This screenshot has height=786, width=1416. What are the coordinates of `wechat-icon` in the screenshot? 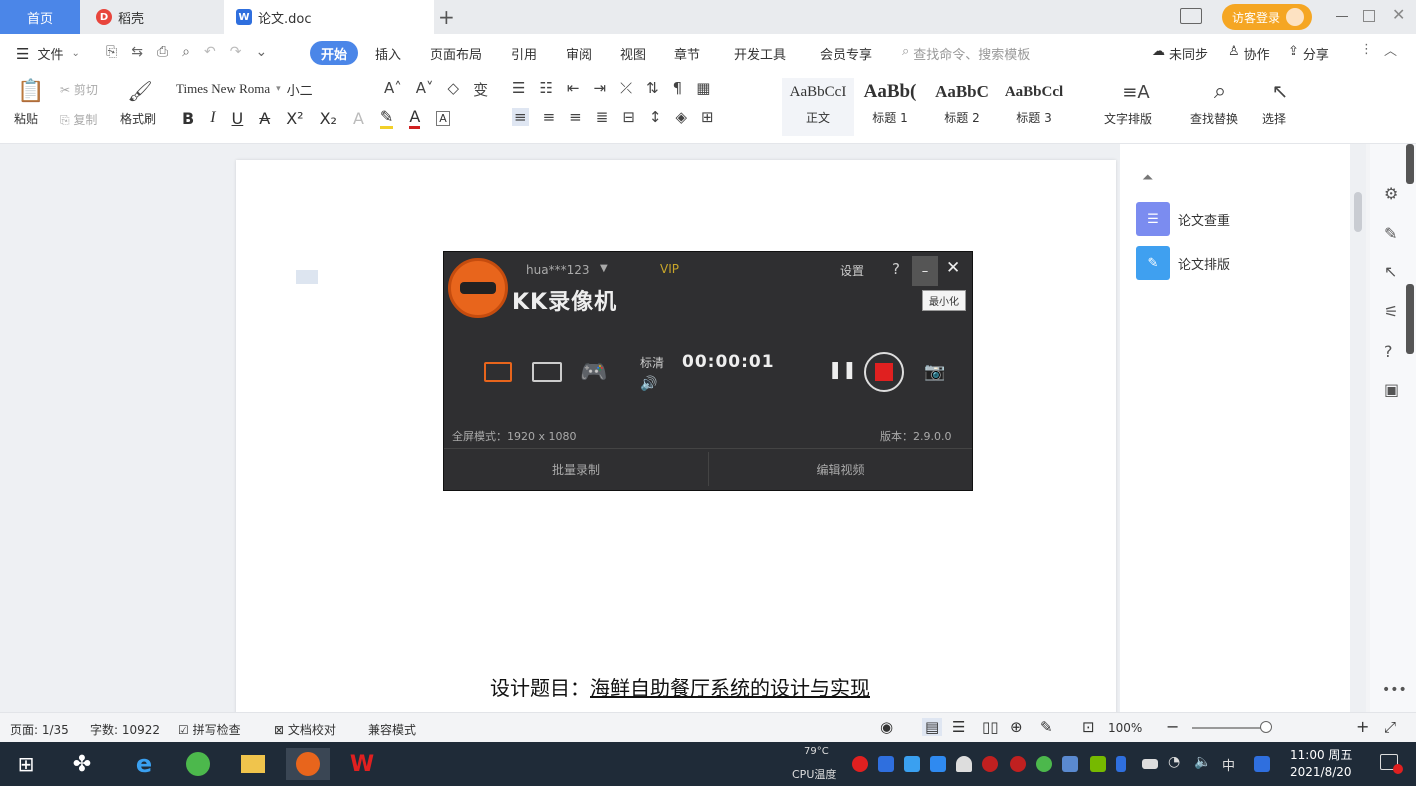 It's located at (1044, 764).